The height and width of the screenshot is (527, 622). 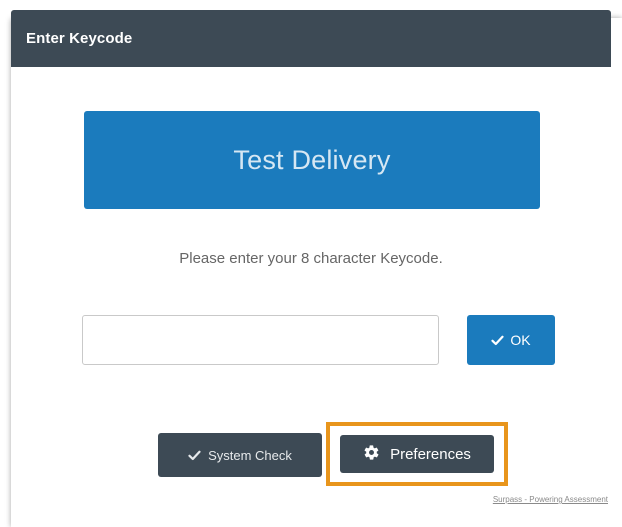 I want to click on banner-text: Test Delivery, so click(x=312, y=159).